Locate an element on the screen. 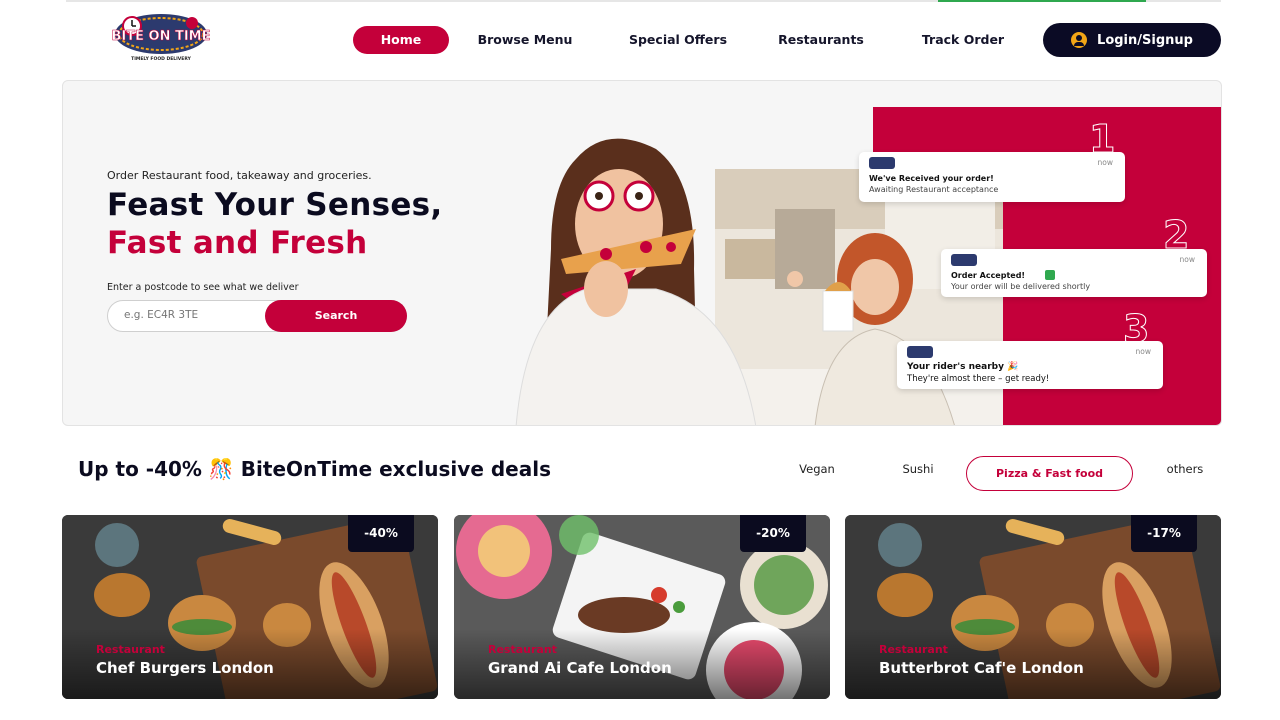 This screenshot has height=720, width=1280. hero-title-line1: Feast Your Senses, is located at coordinates (275, 205).